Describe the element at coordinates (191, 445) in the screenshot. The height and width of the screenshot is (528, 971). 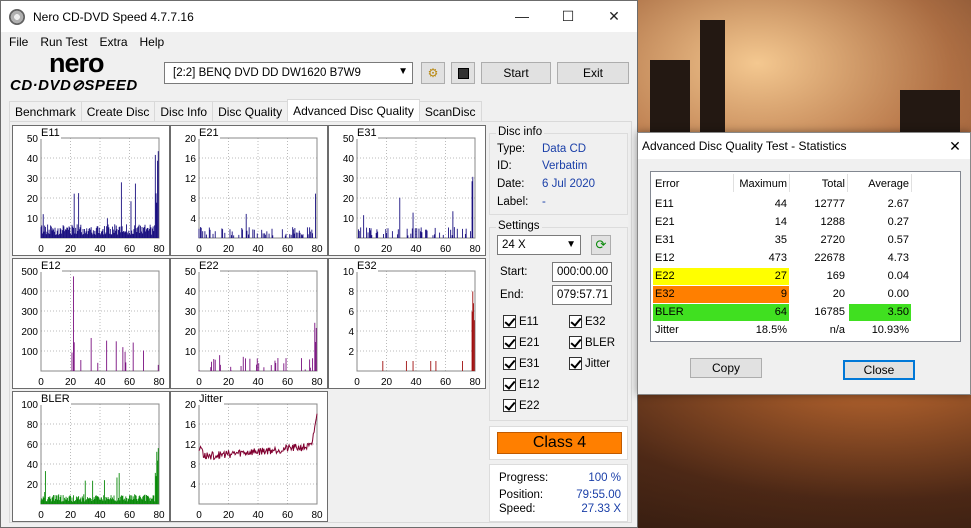
I see `y-tick-label: 12` at that location.